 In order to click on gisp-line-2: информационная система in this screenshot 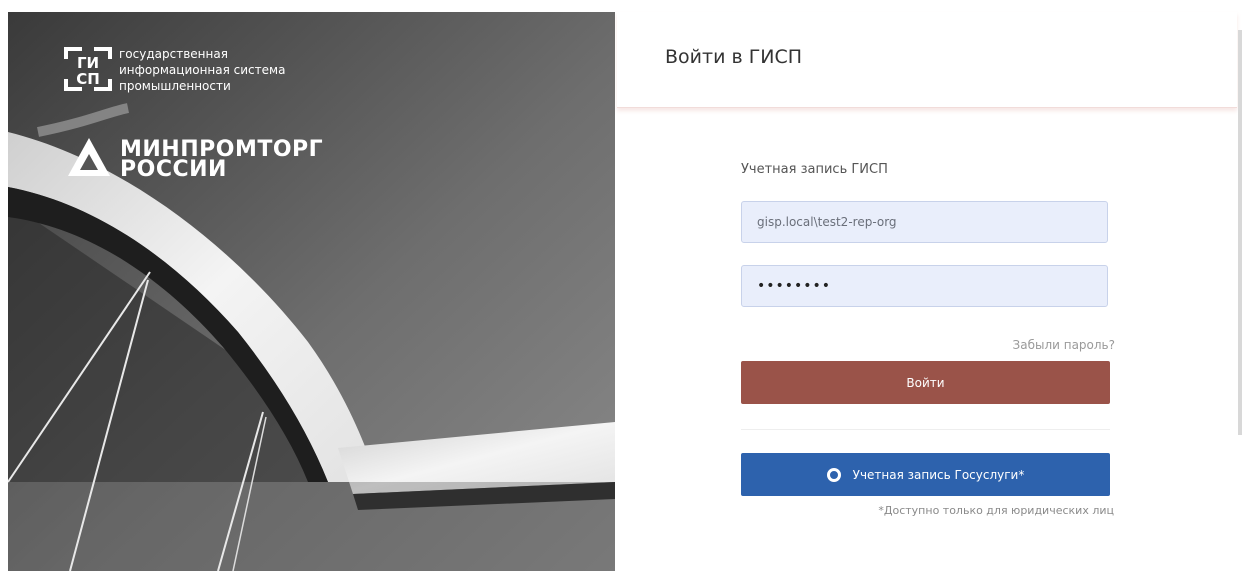, I will do `click(202, 70)`.